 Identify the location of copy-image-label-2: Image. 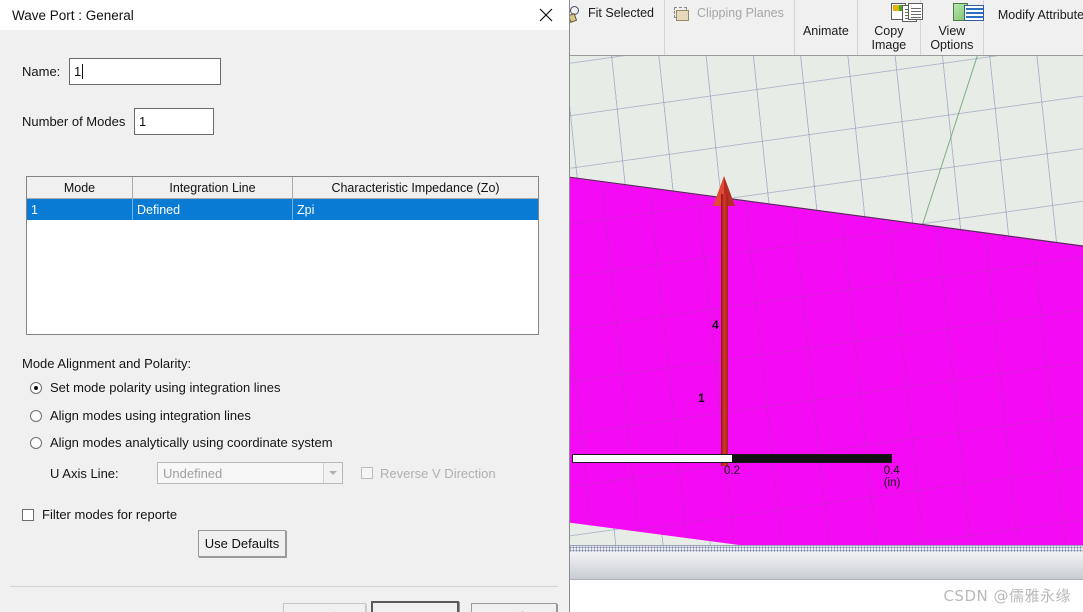
(889, 45).